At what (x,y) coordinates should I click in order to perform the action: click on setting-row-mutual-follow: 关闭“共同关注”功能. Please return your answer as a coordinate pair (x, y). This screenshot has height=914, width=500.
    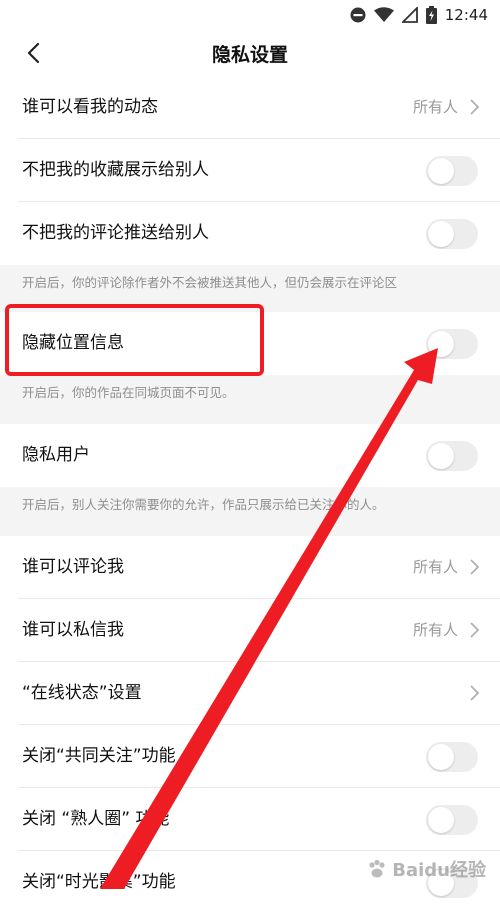
    Looking at the image, I should click on (250, 756).